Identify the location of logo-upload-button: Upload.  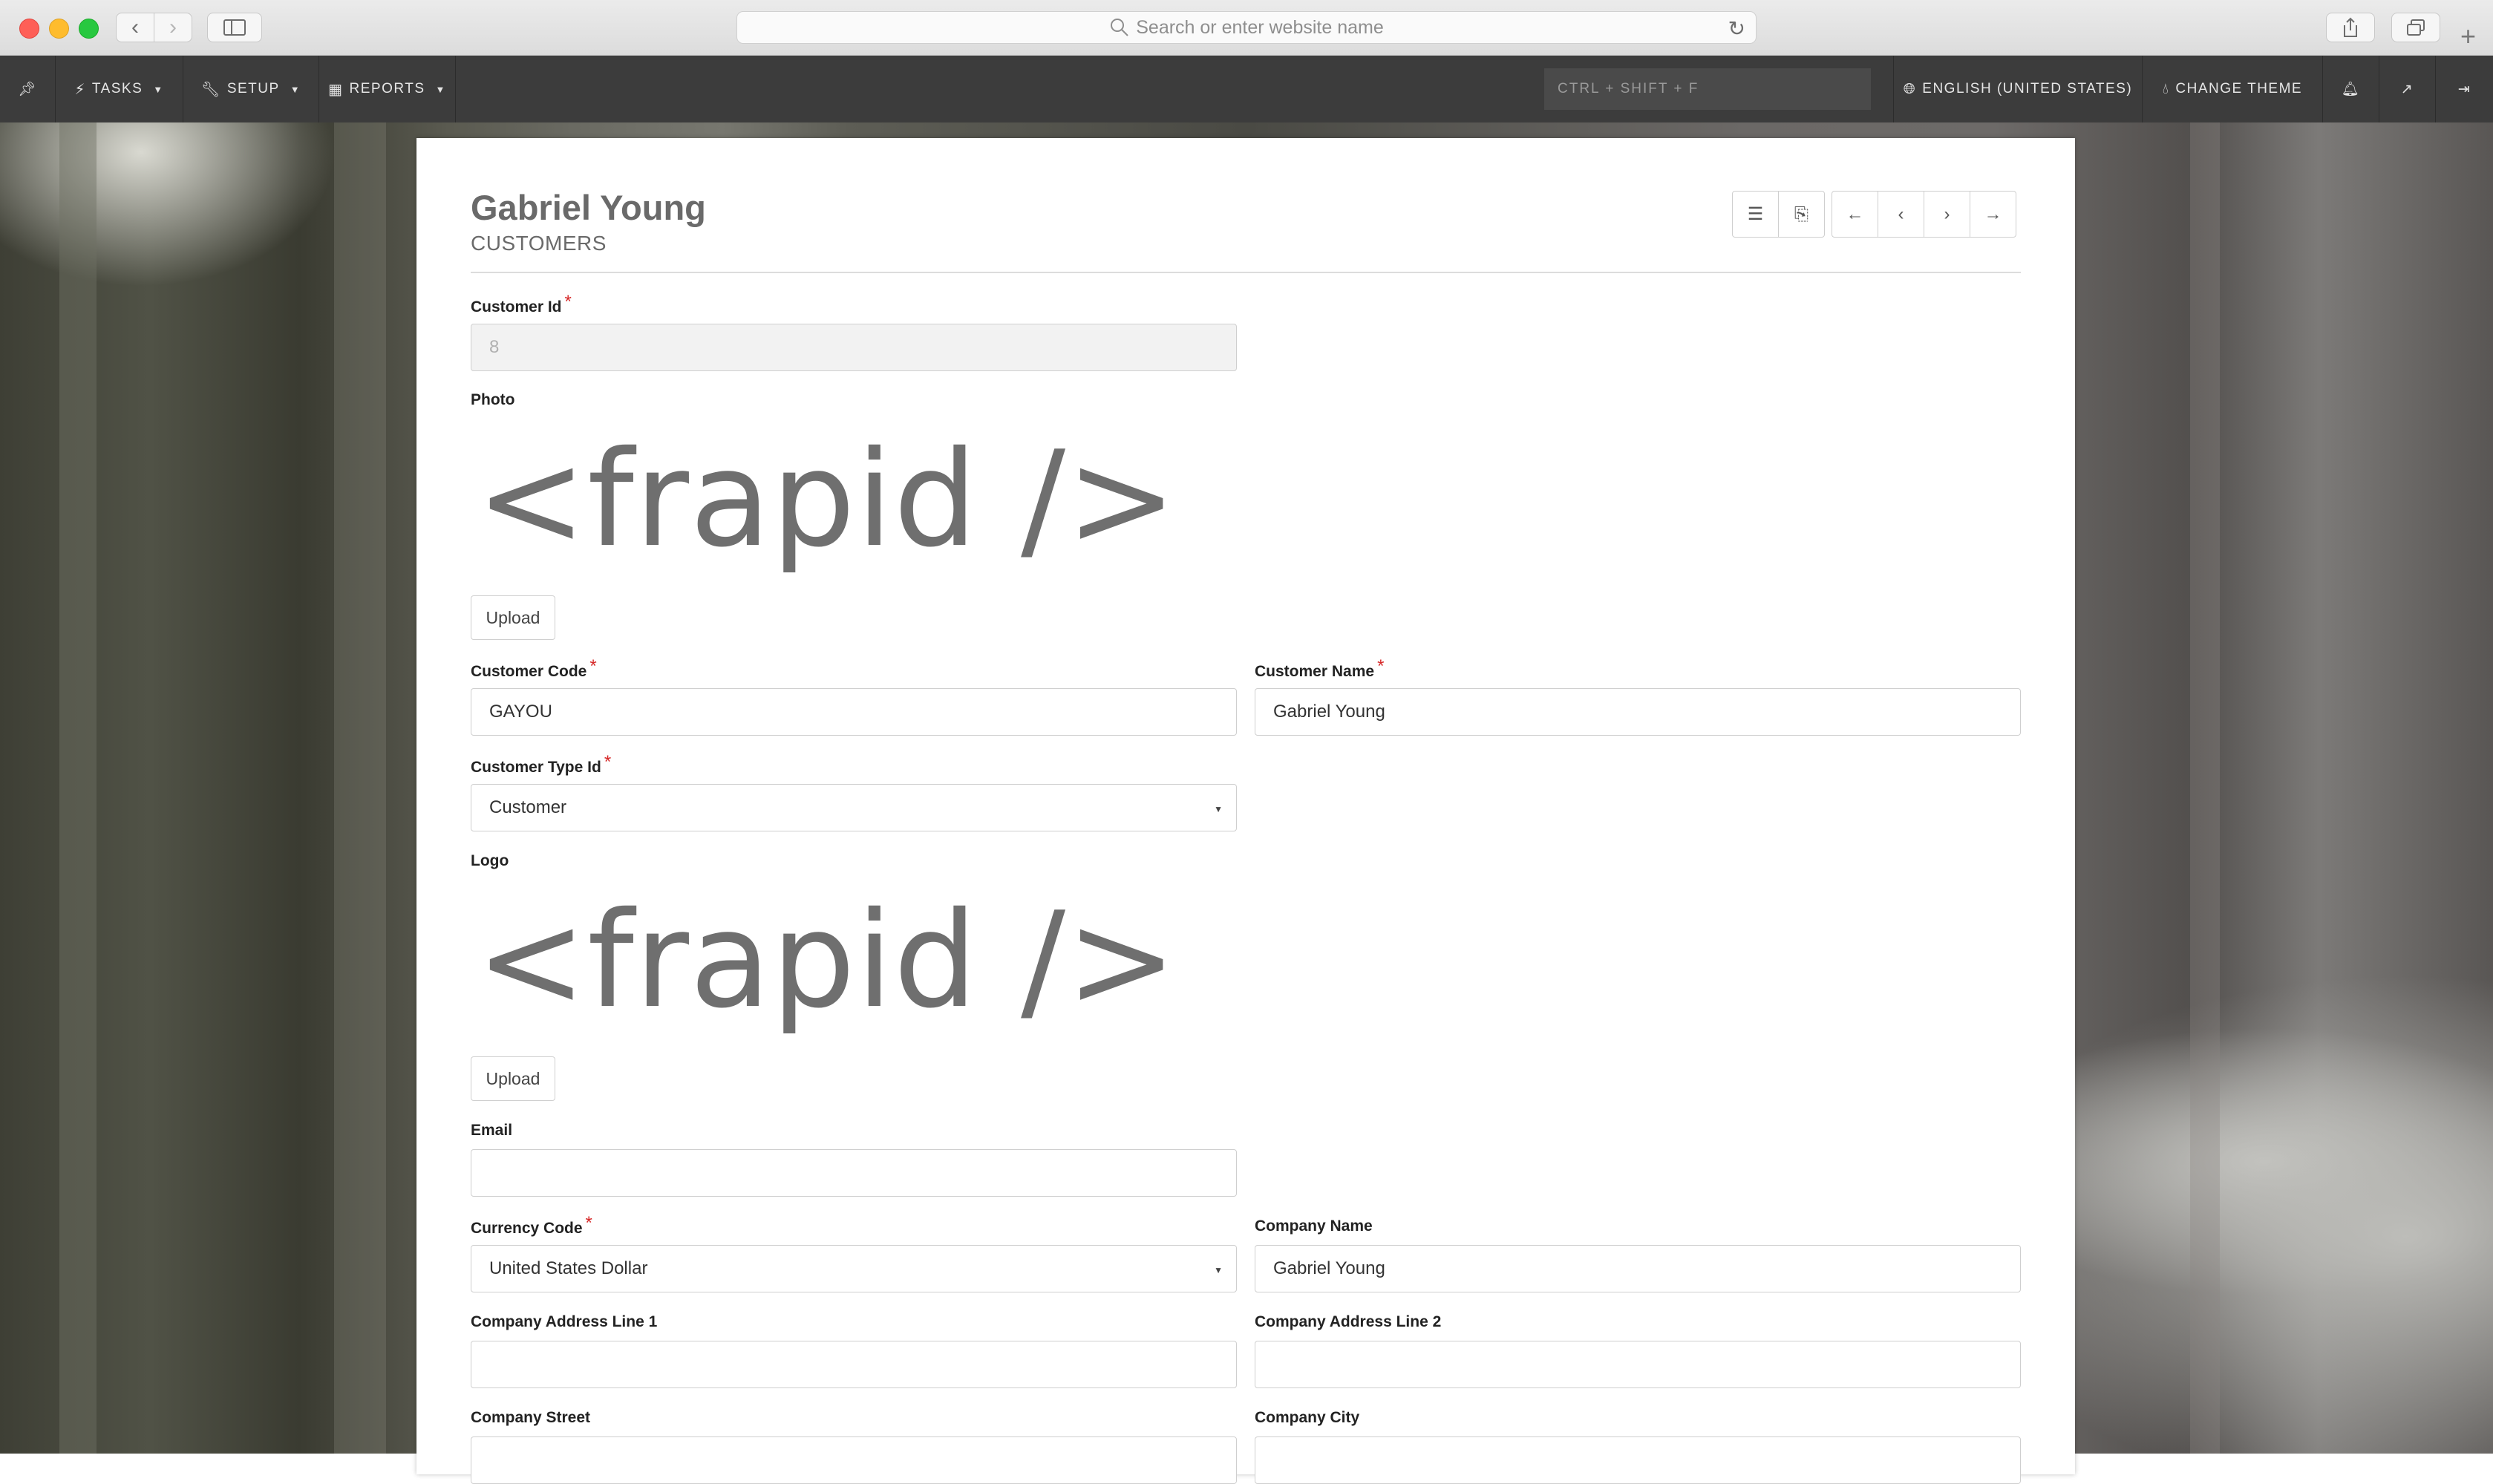
(513, 1078).